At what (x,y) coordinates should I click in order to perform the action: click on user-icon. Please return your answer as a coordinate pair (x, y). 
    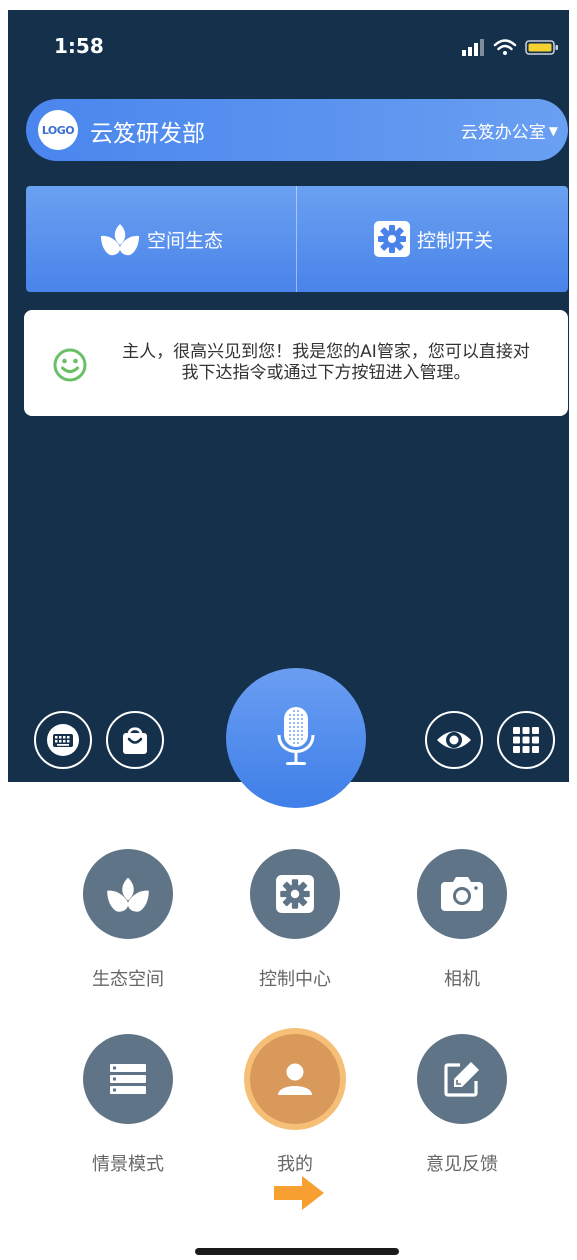
    Looking at the image, I should click on (295, 1079).